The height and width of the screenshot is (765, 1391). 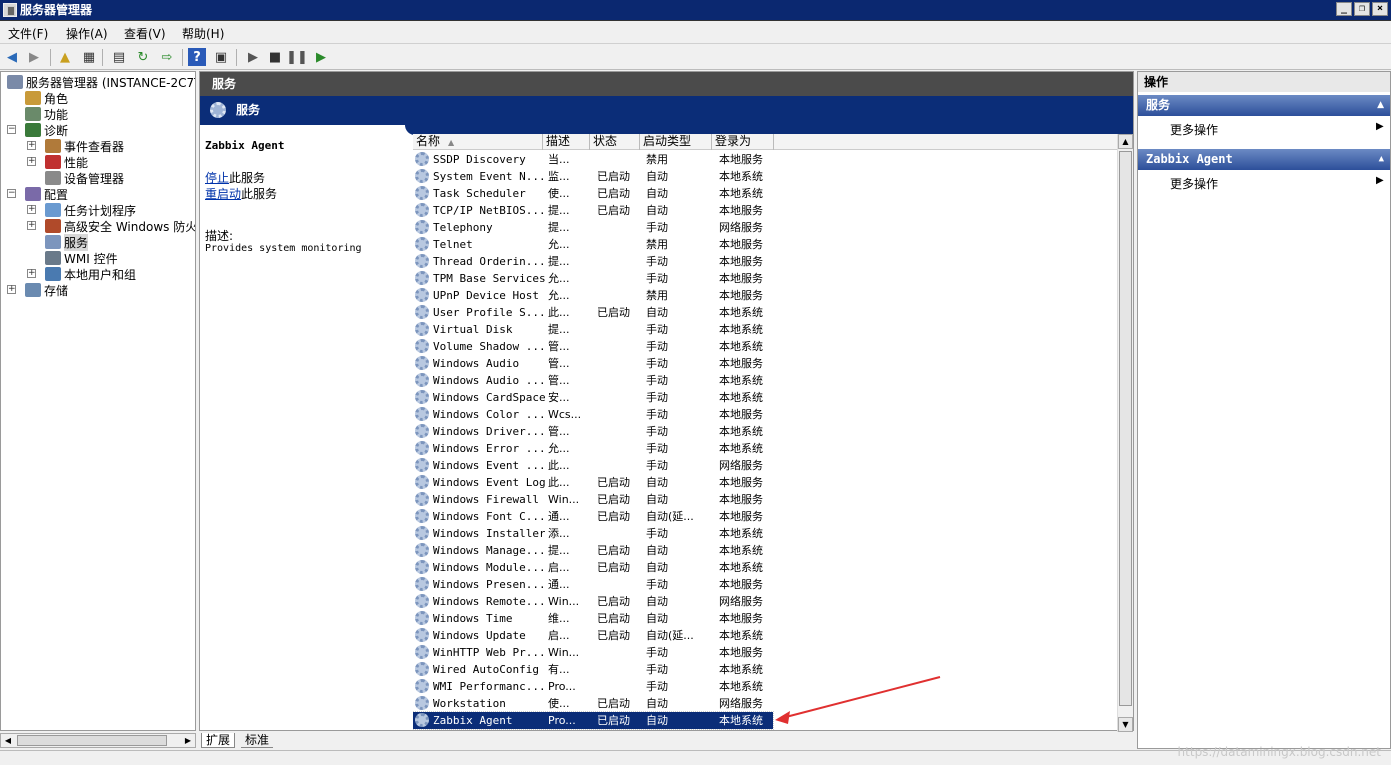 What do you see at coordinates (218, 740) in the screenshot?
I see `tab-extended: 扩展` at bounding box center [218, 740].